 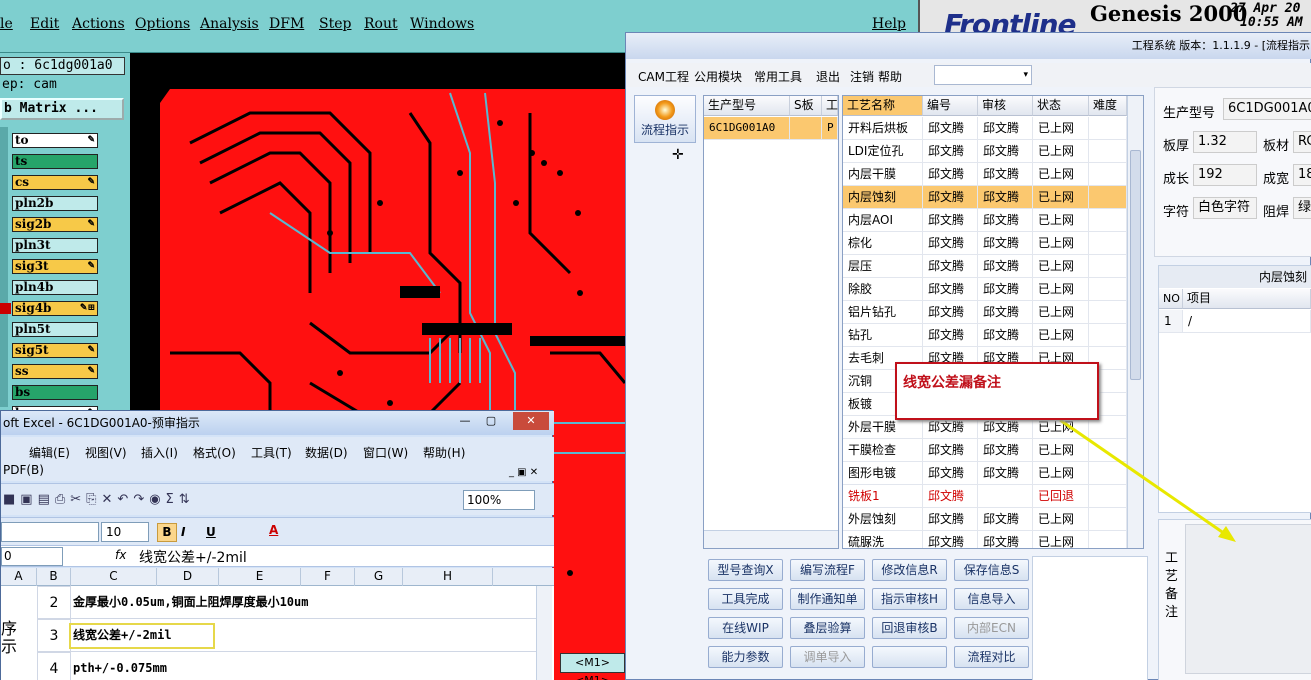 I want to click on annotation-arrow-line, so click(x=1144, y=478).